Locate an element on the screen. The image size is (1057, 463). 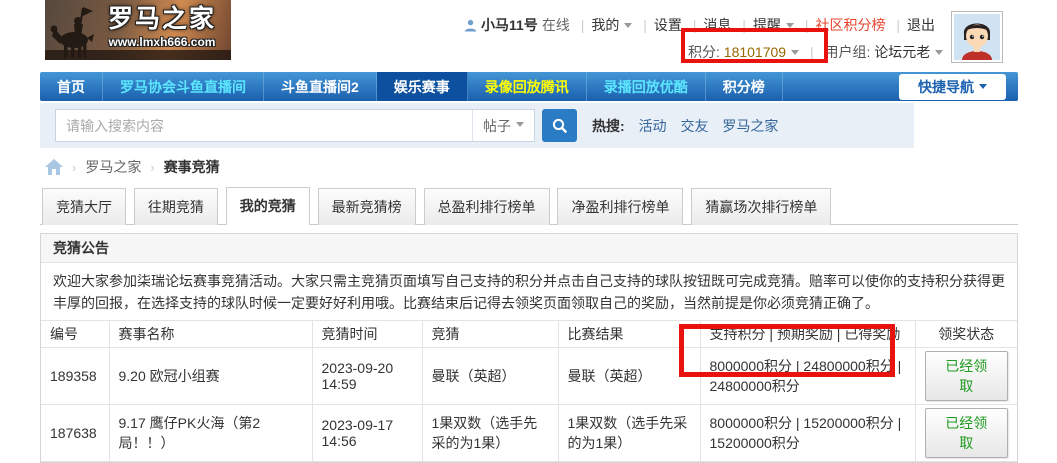
search-icon is located at coordinates (559, 125).